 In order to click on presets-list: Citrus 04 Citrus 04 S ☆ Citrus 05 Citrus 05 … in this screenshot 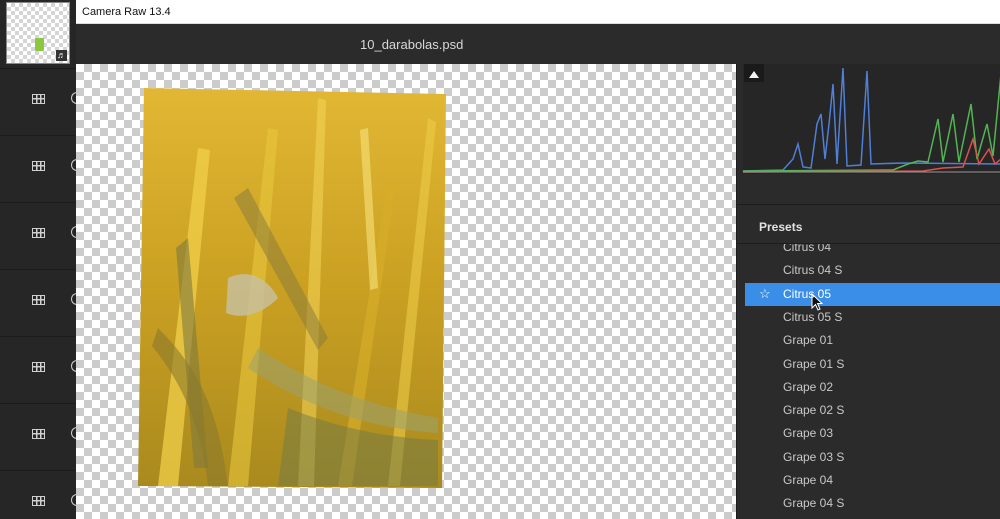, I will do `click(872, 381)`.